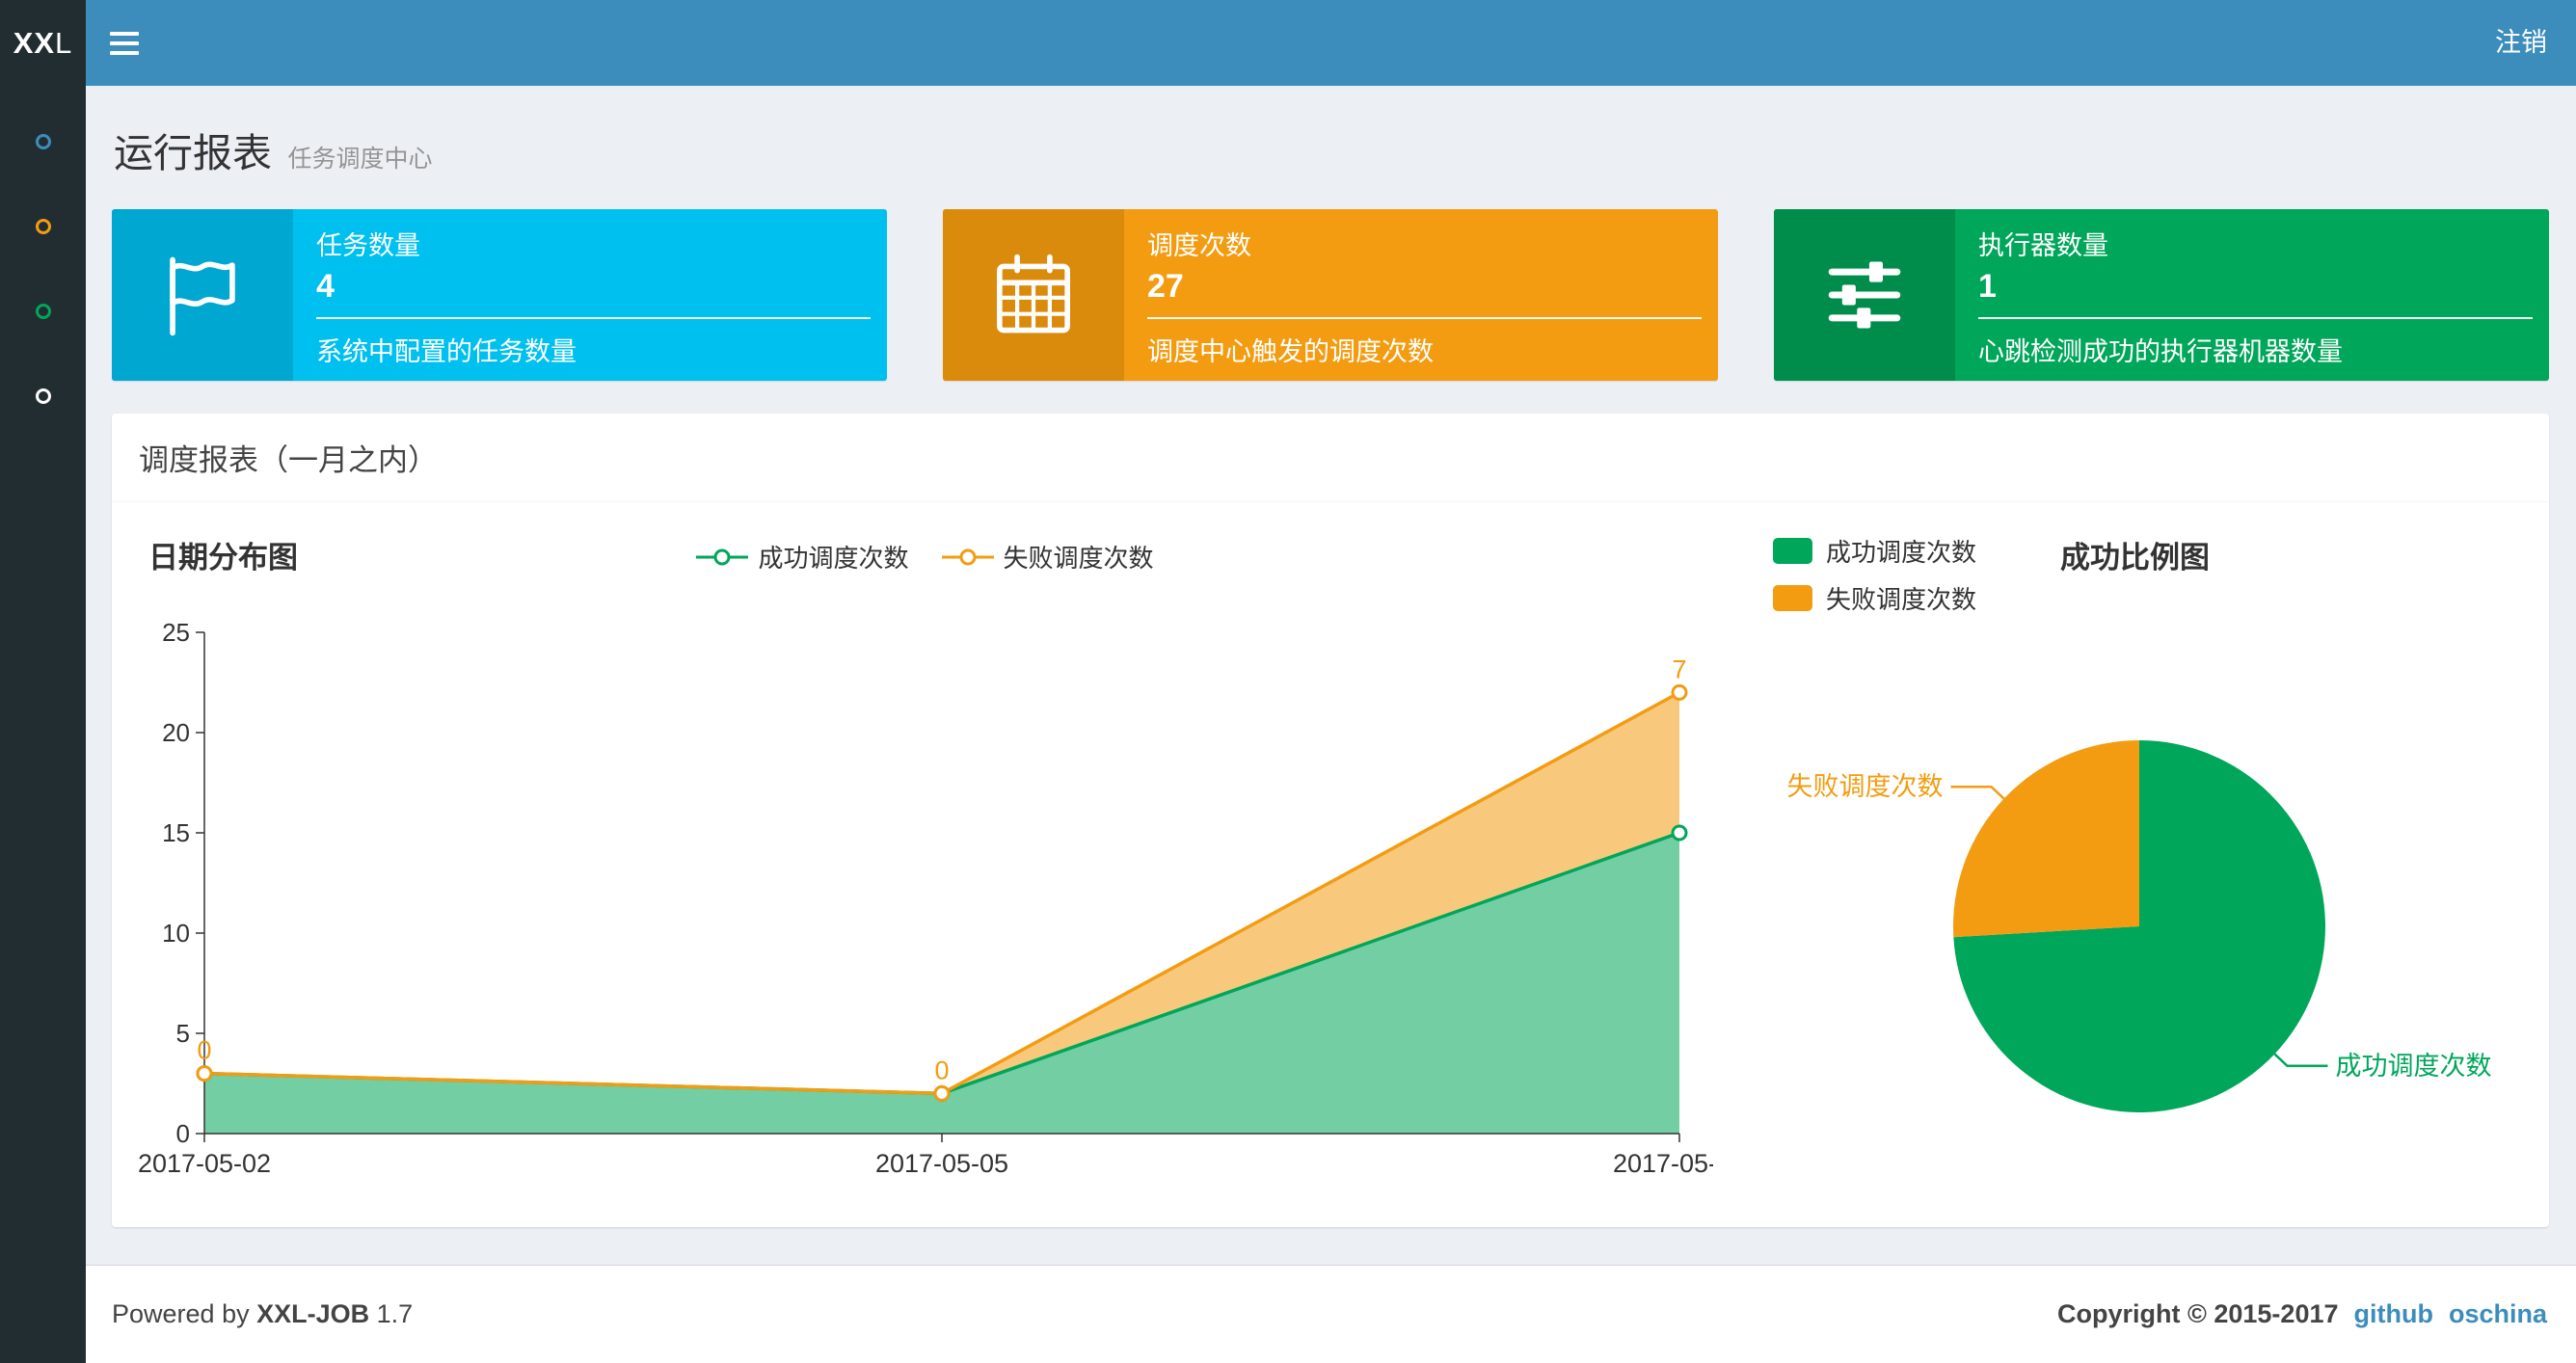 The width and height of the screenshot is (2576, 1363). What do you see at coordinates (1291, 351) in the screenshot?
I see `info-box-desc: 调度中心触发的调度次数` at bounding box center [1291, 351].